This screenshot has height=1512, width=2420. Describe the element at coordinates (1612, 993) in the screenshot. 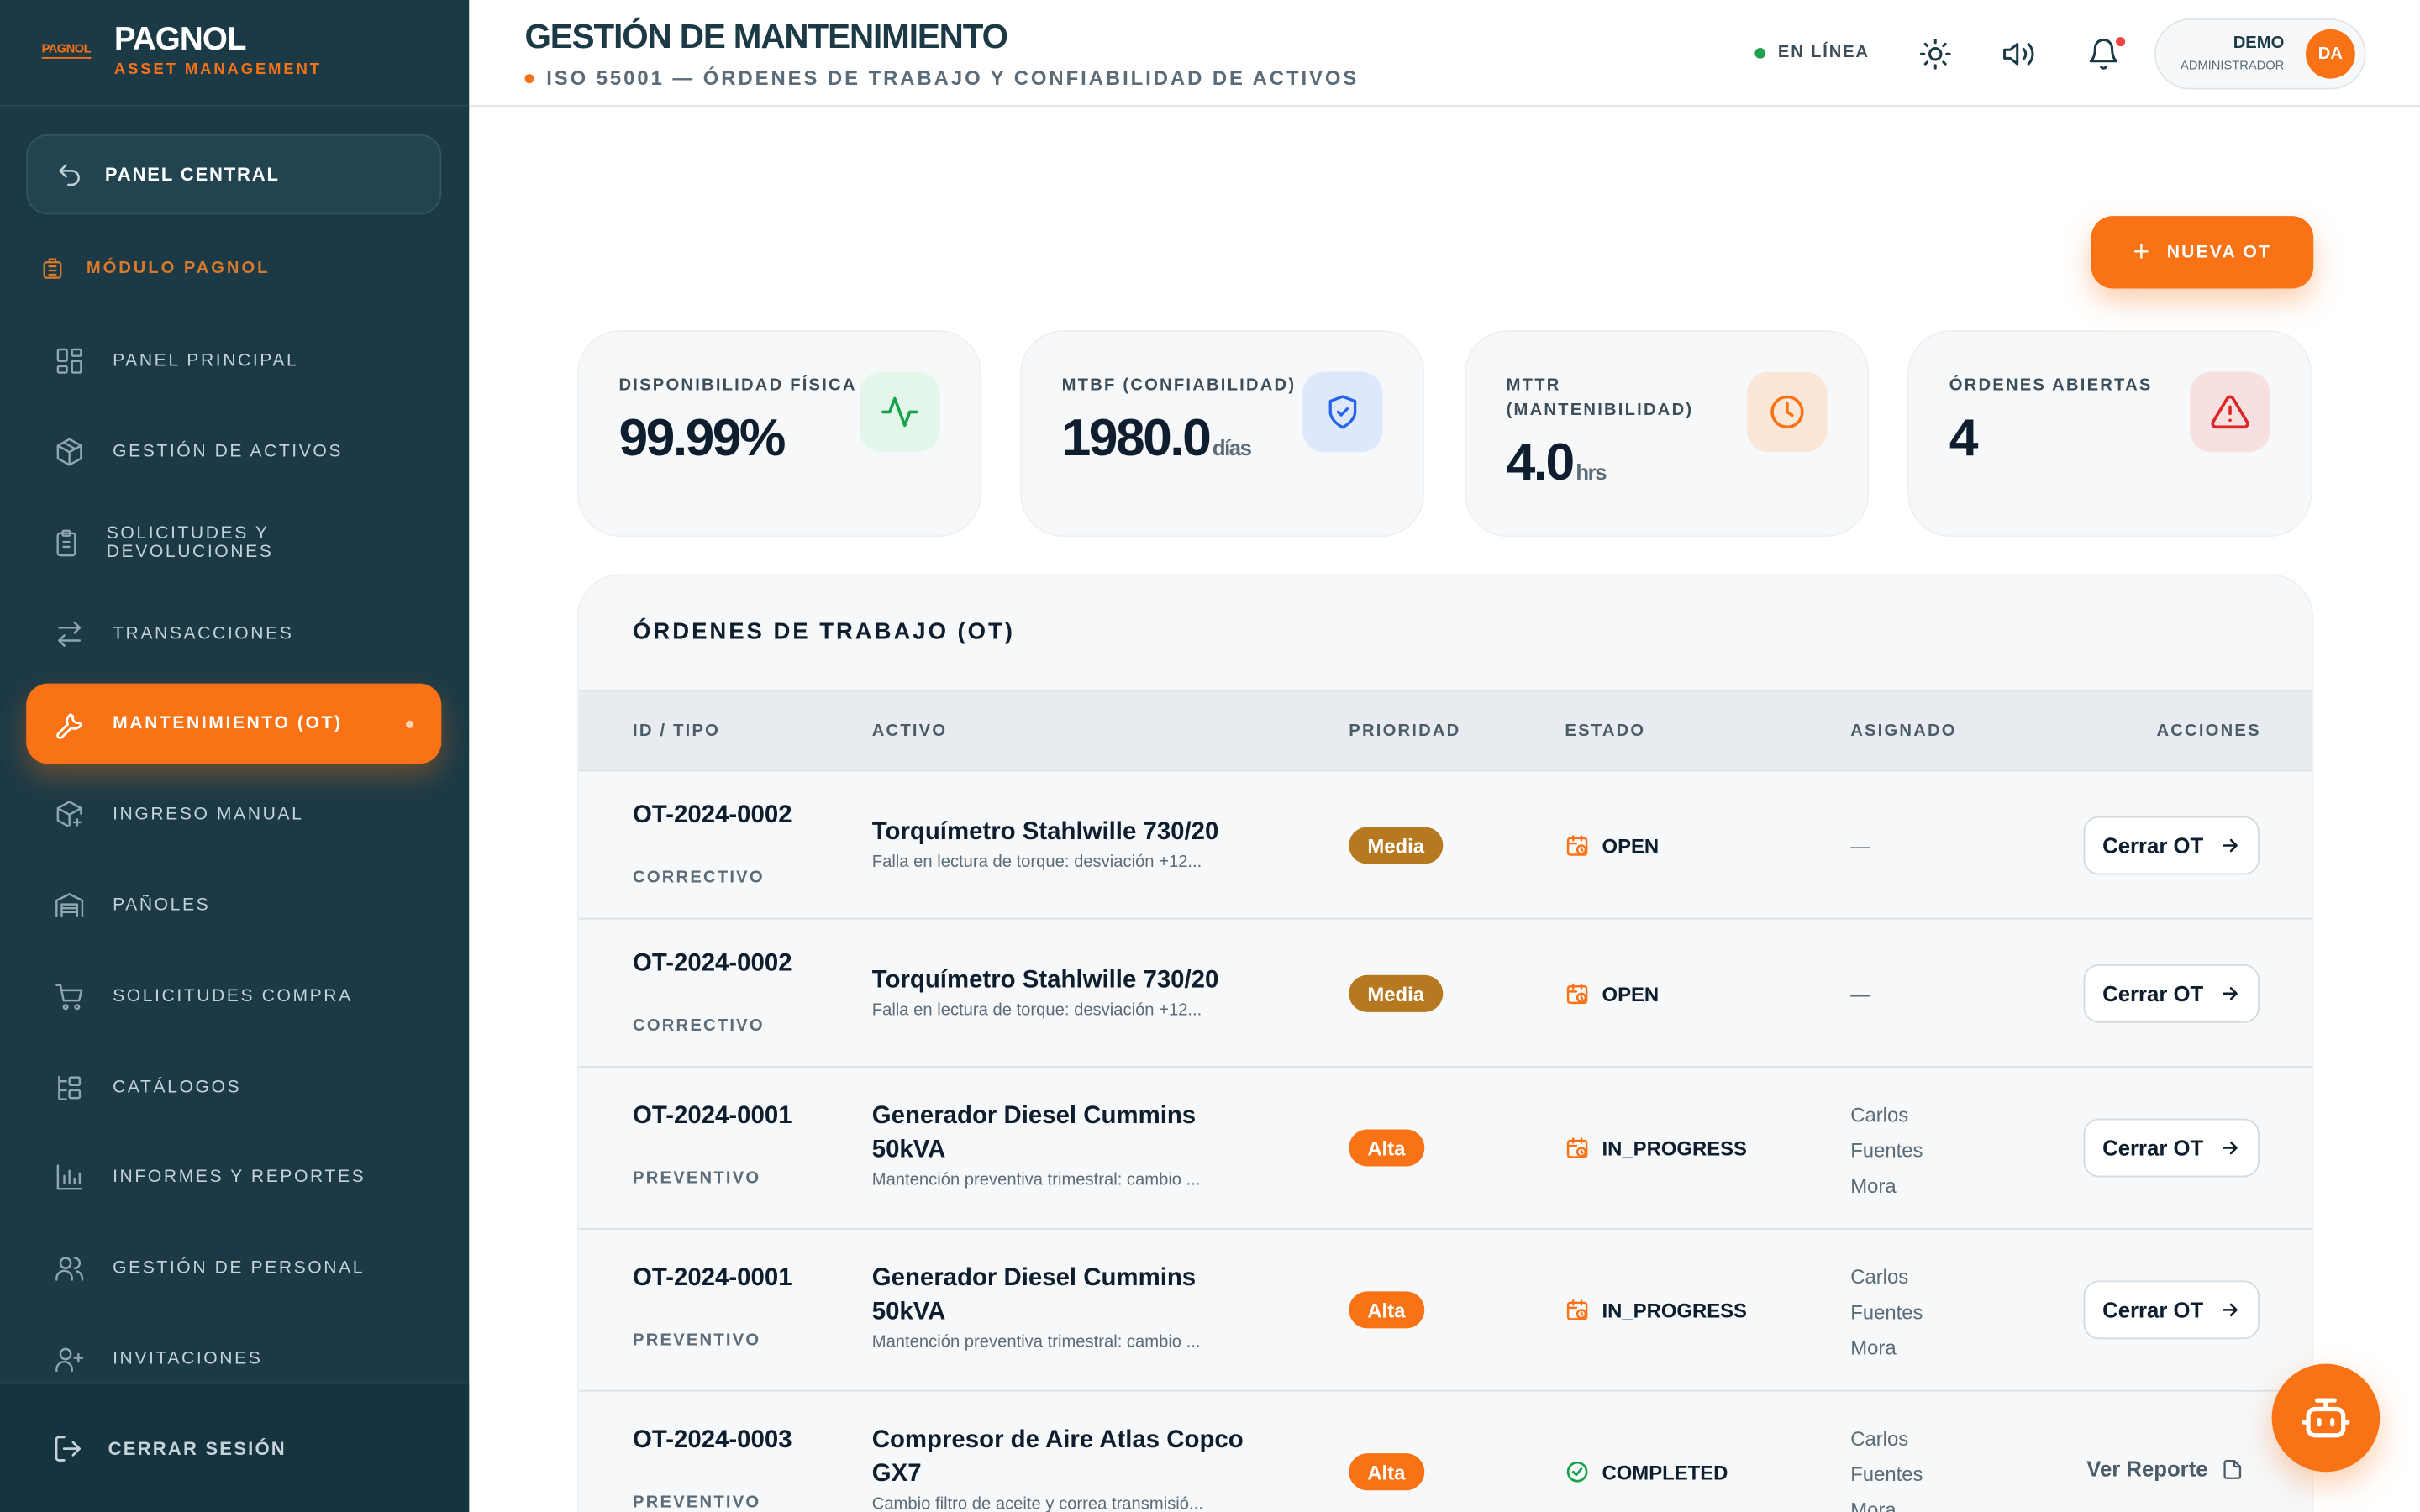

I see `status-cell: OPEN` at that location.